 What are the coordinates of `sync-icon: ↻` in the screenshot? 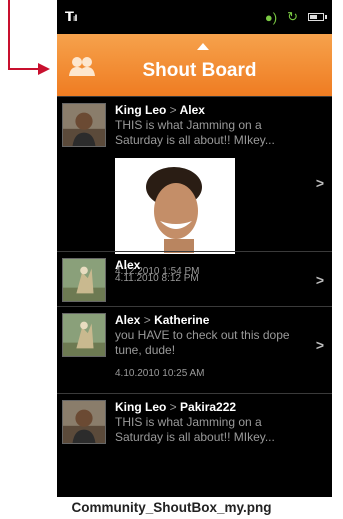 It's located at (292, 16).